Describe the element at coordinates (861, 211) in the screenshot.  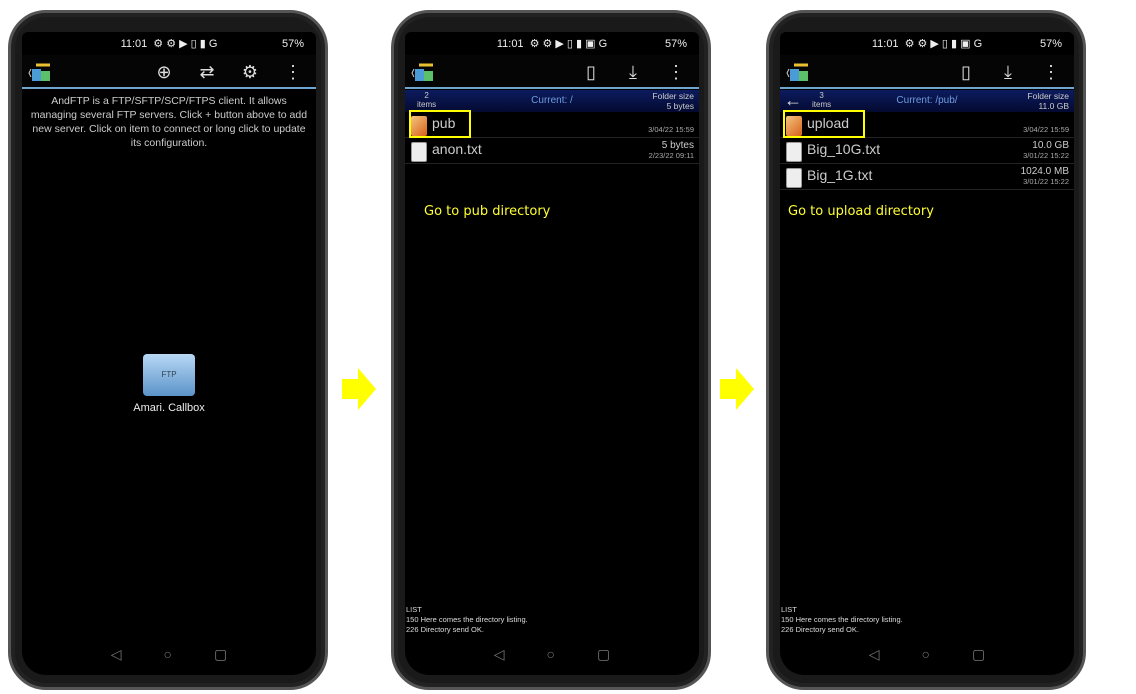
I see `annotation: Go to upload directory` at that location.